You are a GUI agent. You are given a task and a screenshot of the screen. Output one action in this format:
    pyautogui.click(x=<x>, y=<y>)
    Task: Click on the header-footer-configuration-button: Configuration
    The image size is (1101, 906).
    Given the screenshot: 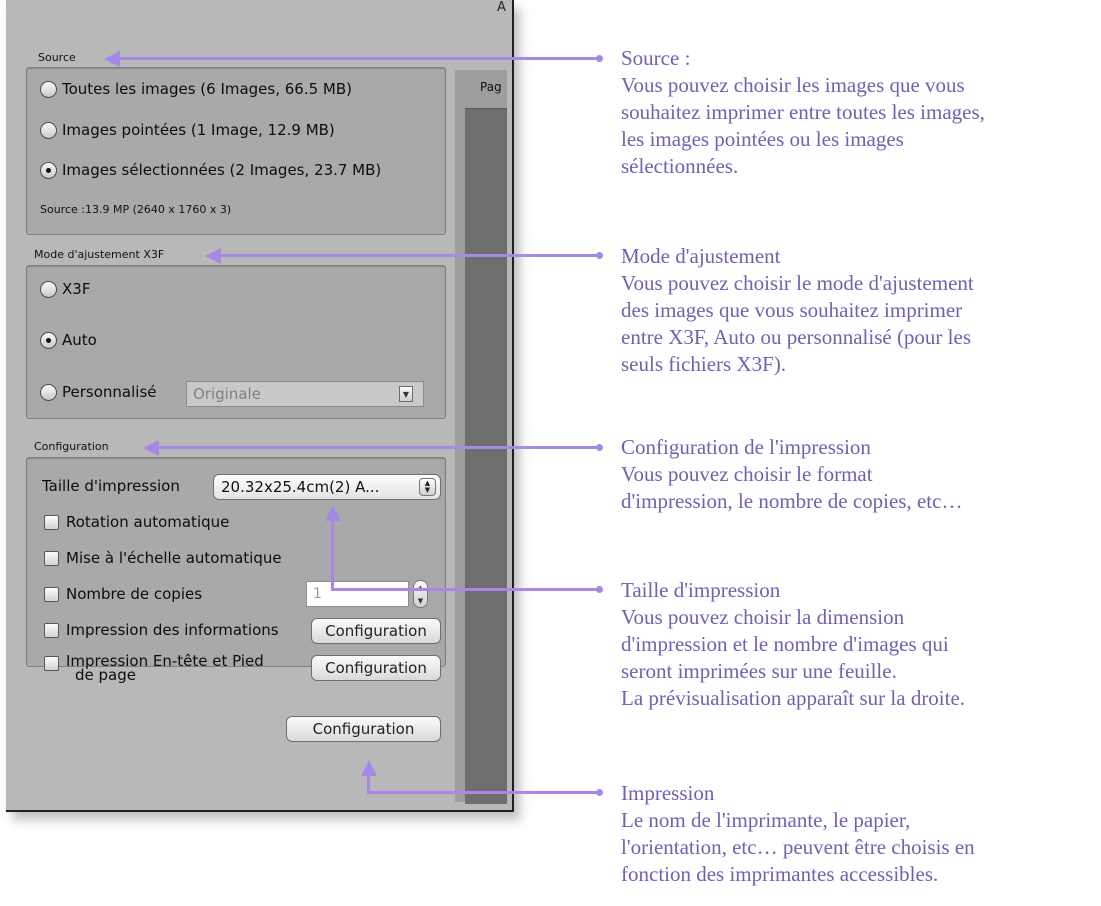 What is the action you would take?
    pyautogui.click(x=376, y=668)
    